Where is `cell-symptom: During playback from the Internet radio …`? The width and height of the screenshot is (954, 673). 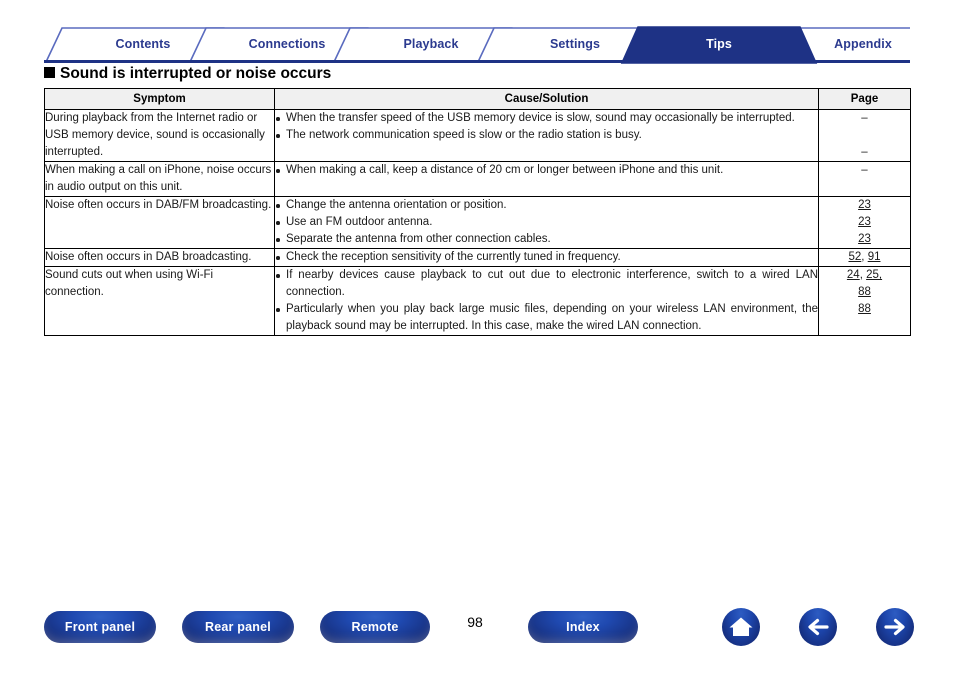
cell-symptom: During playback from the Internet radio … is located at coordinates (159, 135).